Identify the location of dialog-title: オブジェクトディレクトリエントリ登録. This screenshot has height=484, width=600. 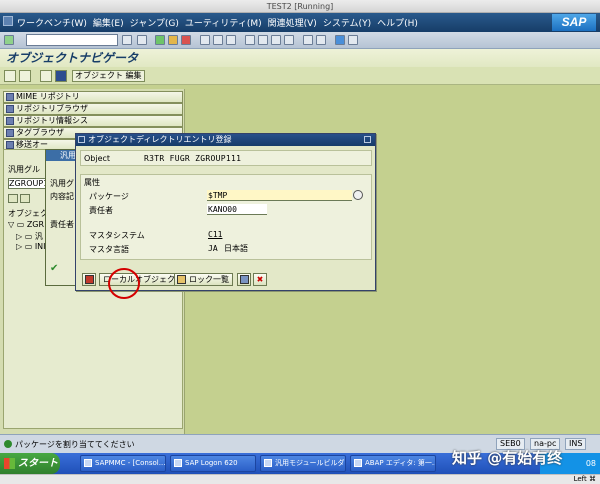
(160, 139).